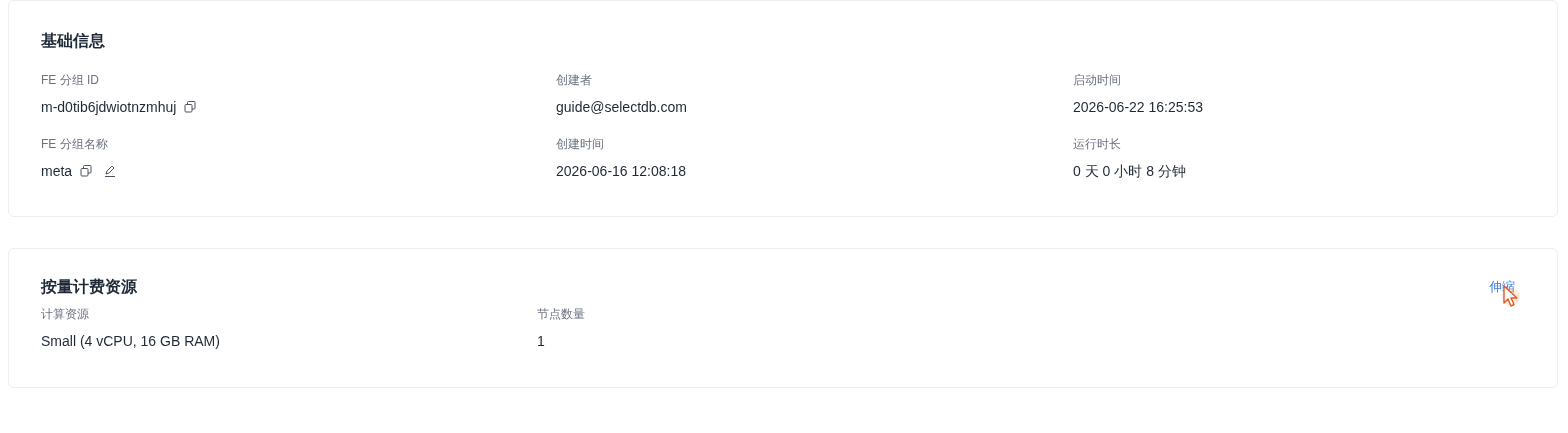 This screenshot has width=1568, height=433. Describe the element at coordinates (75, 144) in the screenshot. I see `field-label: FE 分组名称` at that location.